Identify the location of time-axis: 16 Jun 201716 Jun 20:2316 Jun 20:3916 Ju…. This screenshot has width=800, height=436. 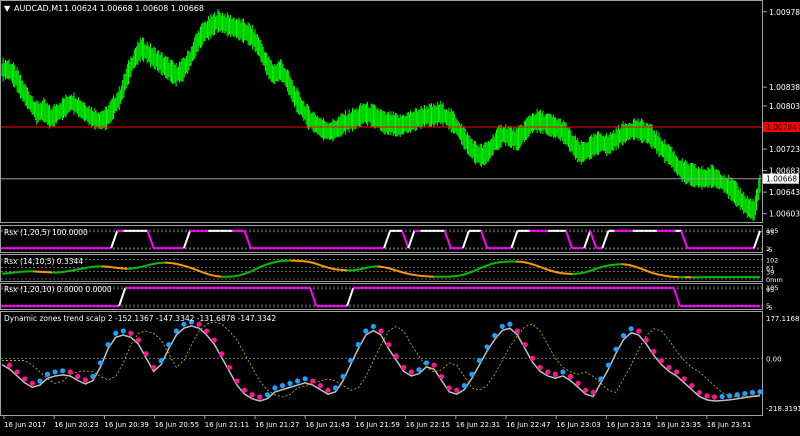
(377, 422).